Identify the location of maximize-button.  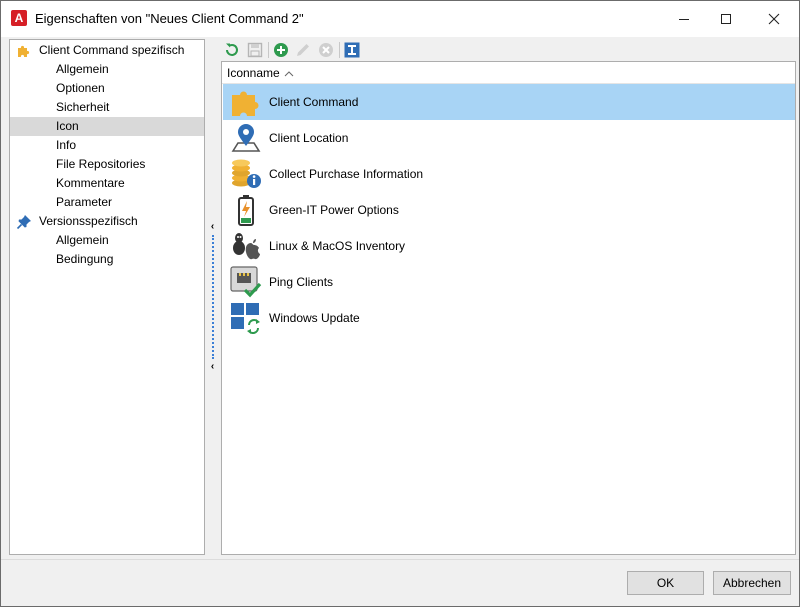
(726, 19).